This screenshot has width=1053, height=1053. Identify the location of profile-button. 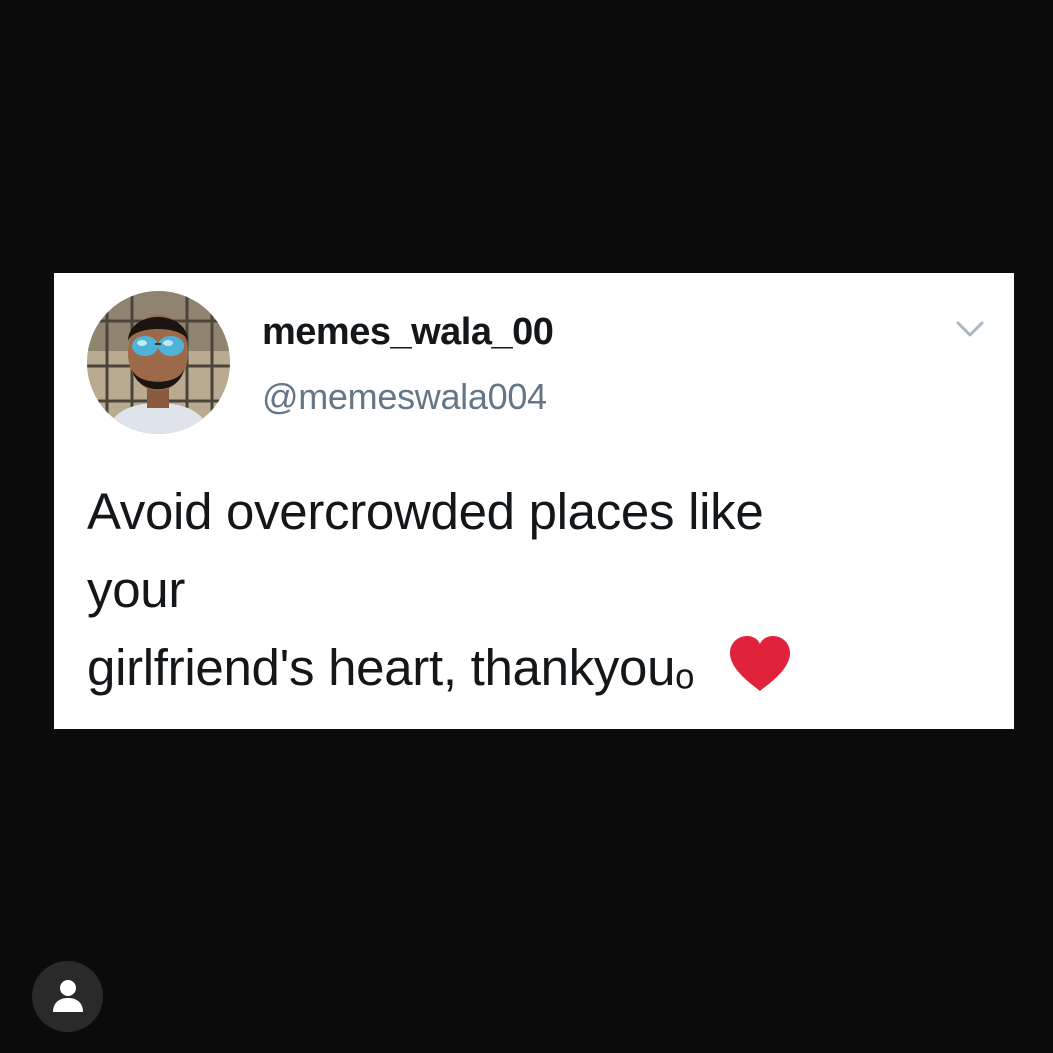
(67, 996).